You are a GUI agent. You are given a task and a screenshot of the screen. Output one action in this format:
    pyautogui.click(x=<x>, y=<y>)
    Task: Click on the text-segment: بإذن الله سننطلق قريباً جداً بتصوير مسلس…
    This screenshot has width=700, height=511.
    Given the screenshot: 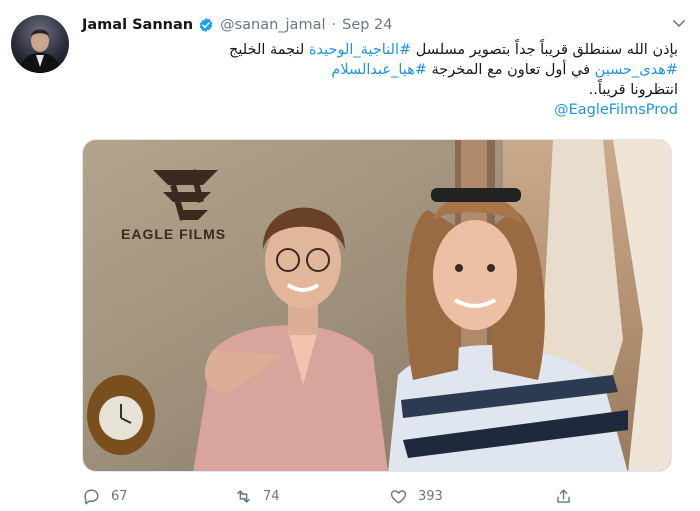 What is the action you would take?
    pyautogui.click(x=544, y=50)
    